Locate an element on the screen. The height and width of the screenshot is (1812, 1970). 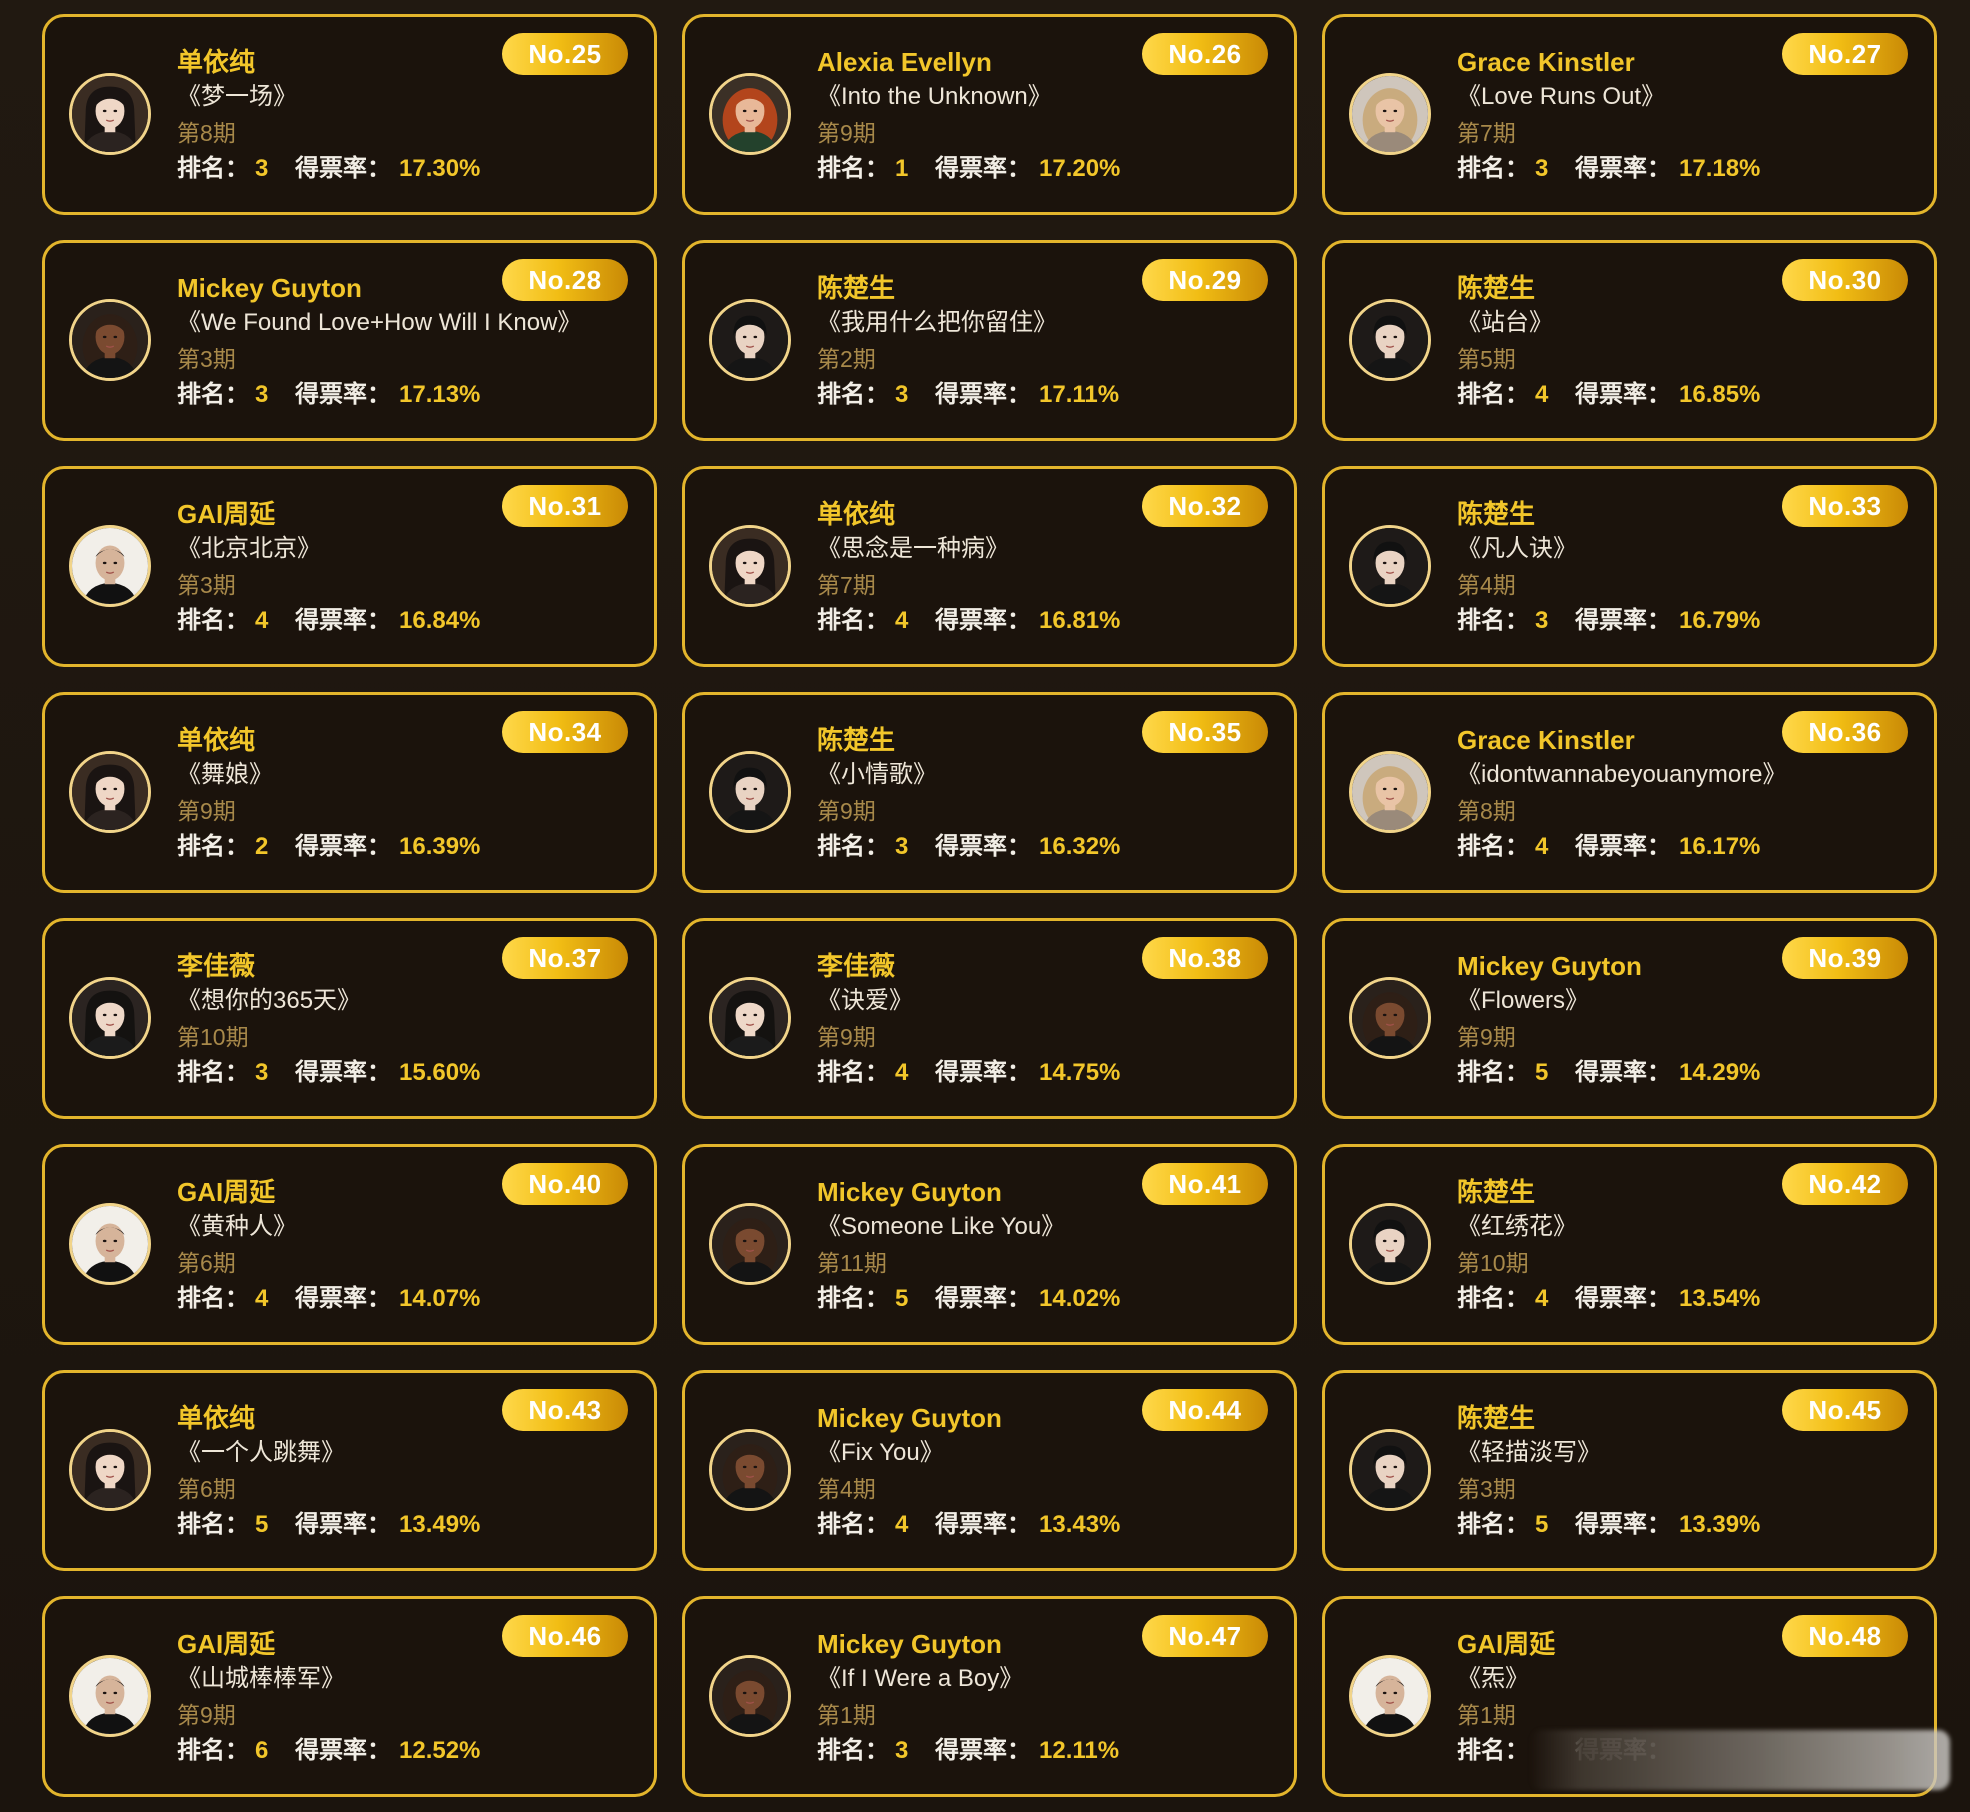
song-title: 《炁》 is located at coordinates (1493, 1678).